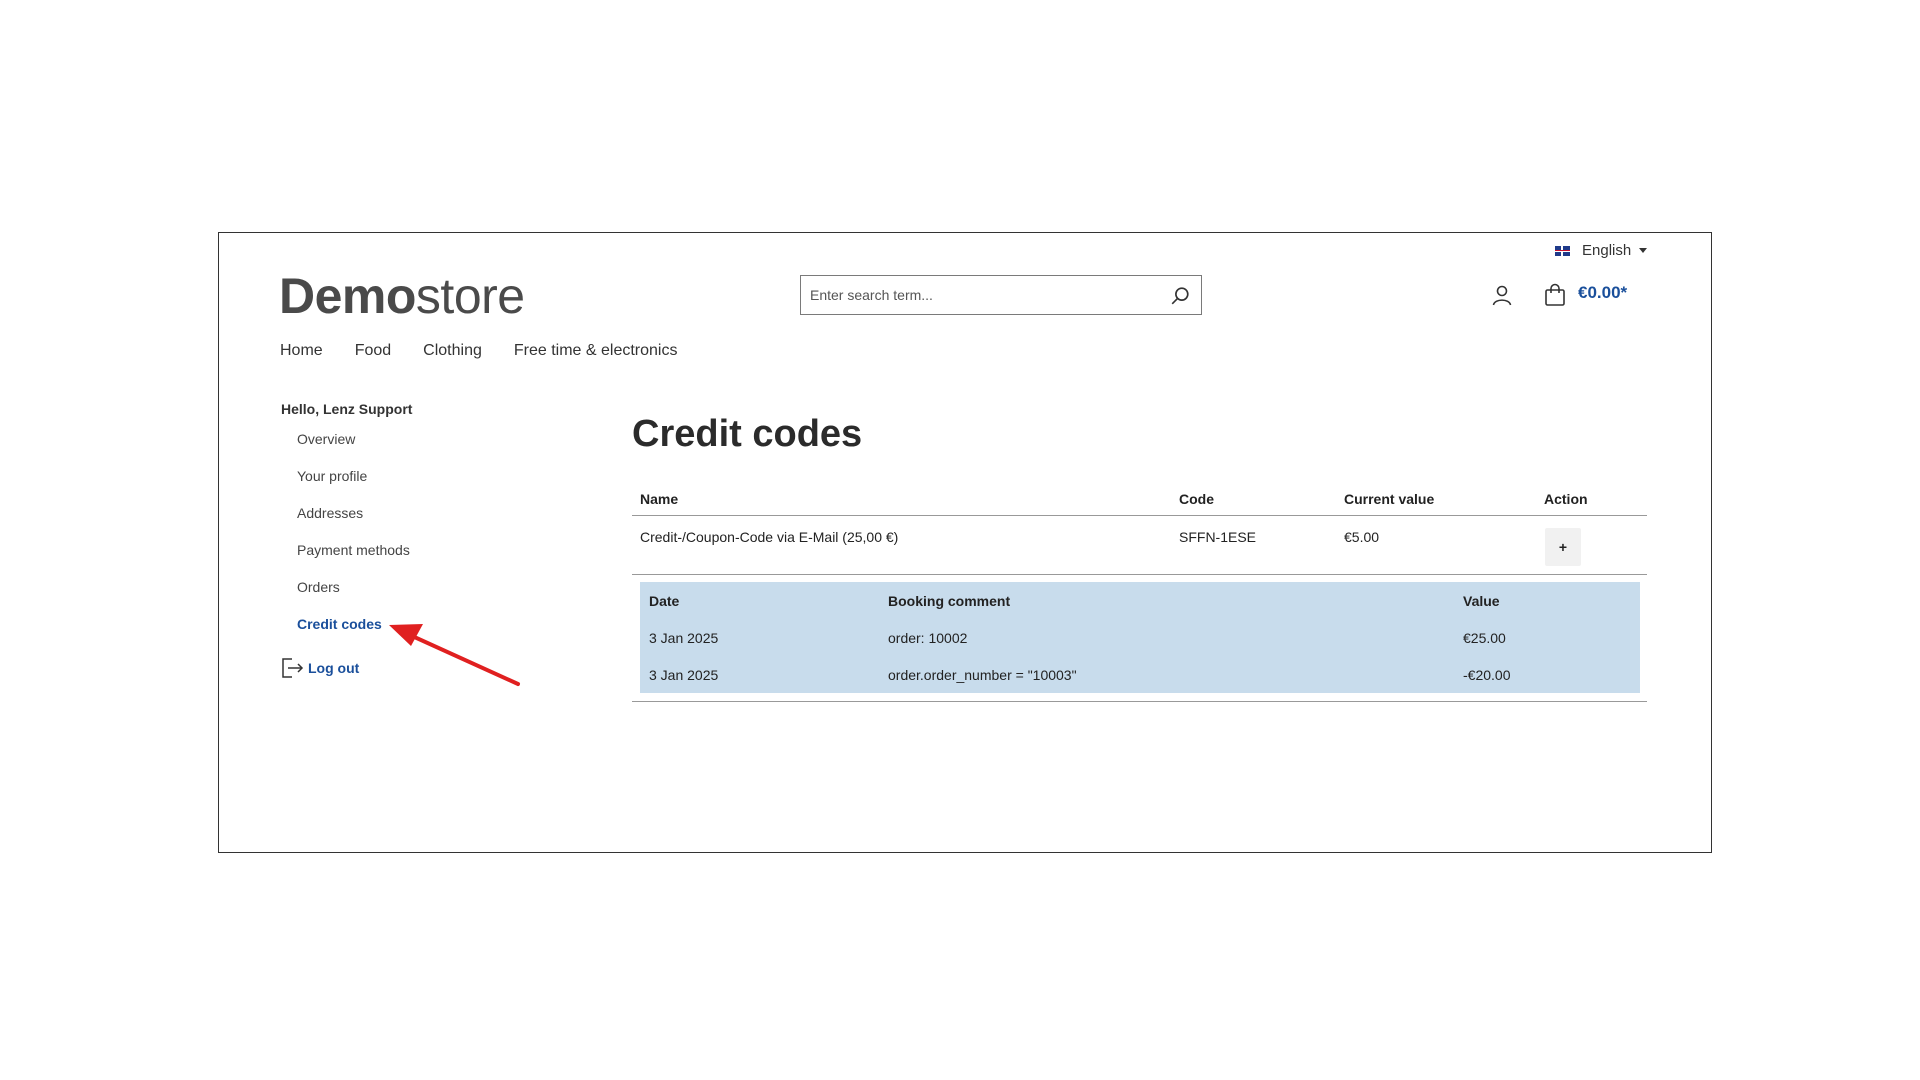  What do you see at coordinates (301, 351) in the screenshot?
I see `nav-item-home: Home` at bounding box center [301, 351].